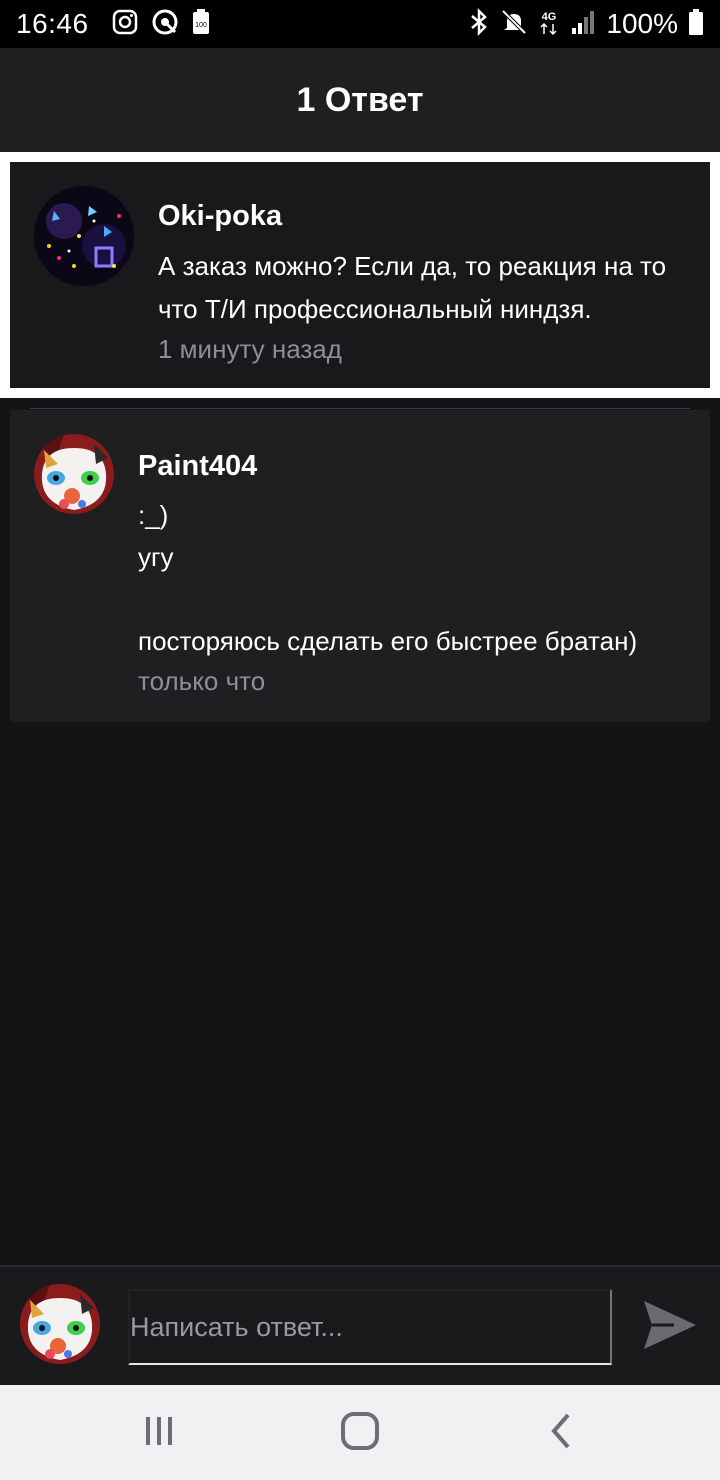 This screenshot has height=1480, width=720. I want to click on page-title: 1 Ответ, so click(360, 99).